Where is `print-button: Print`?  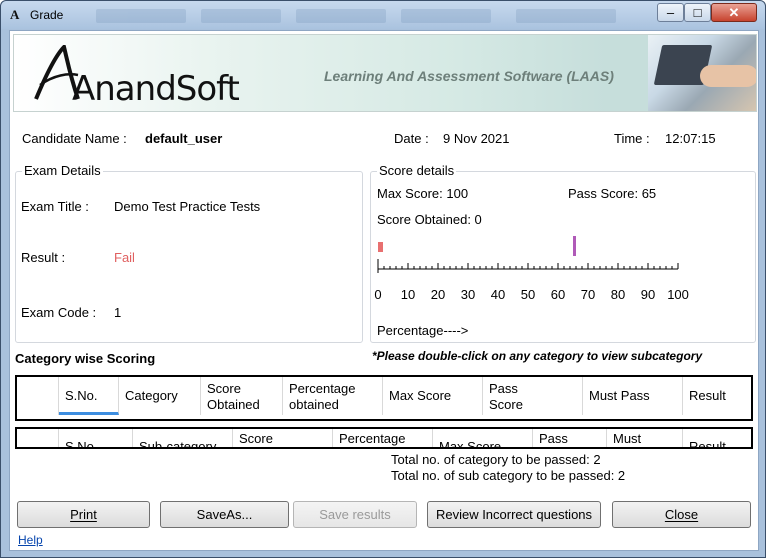
print-button: Print is located at coordinates (83, 514).